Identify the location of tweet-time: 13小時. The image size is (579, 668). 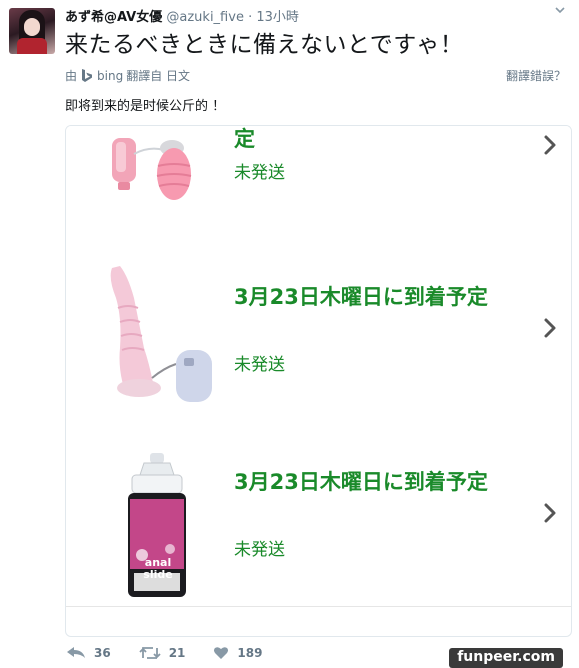
(277, 17).